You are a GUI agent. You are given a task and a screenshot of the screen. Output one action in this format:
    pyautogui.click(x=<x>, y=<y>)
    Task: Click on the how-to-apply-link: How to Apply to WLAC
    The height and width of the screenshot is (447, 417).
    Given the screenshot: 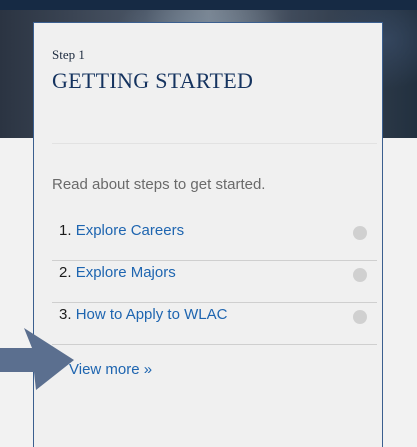 What is the action you would take?
    pyautogui.click(x=152, y=314)
    